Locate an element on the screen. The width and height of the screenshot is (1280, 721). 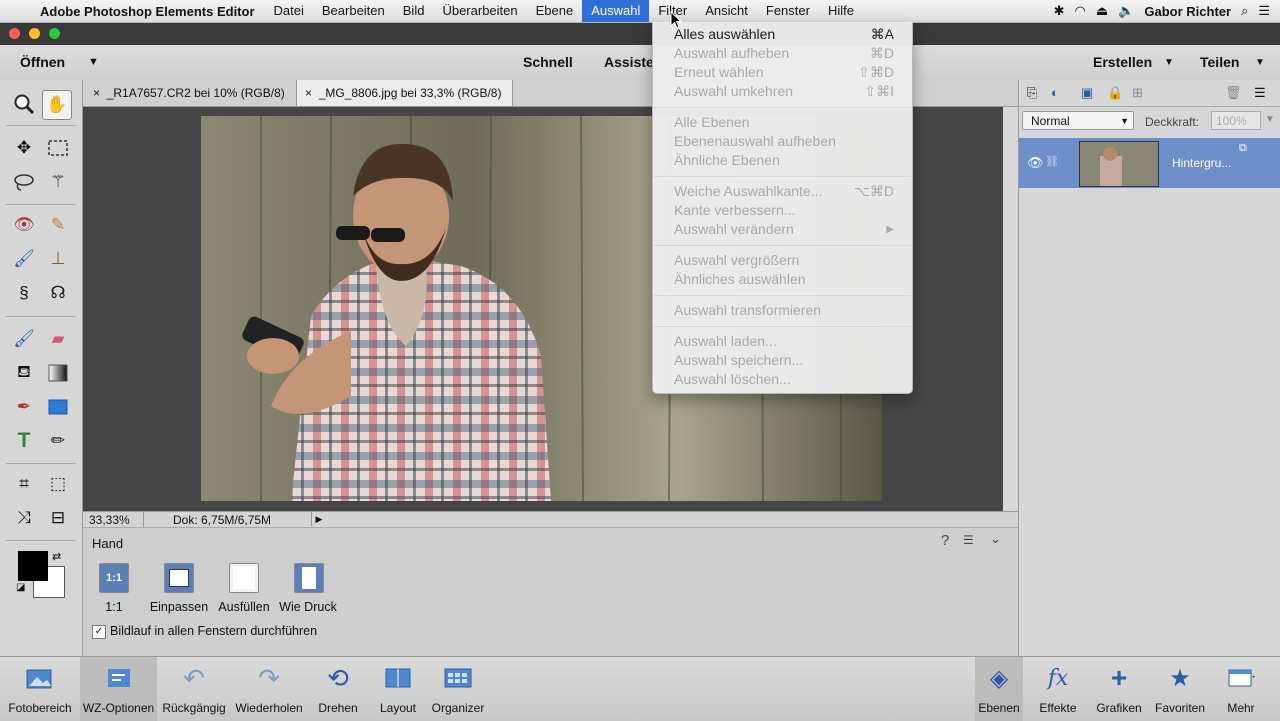
zoom-window-button is located at coordinates (54, 33).